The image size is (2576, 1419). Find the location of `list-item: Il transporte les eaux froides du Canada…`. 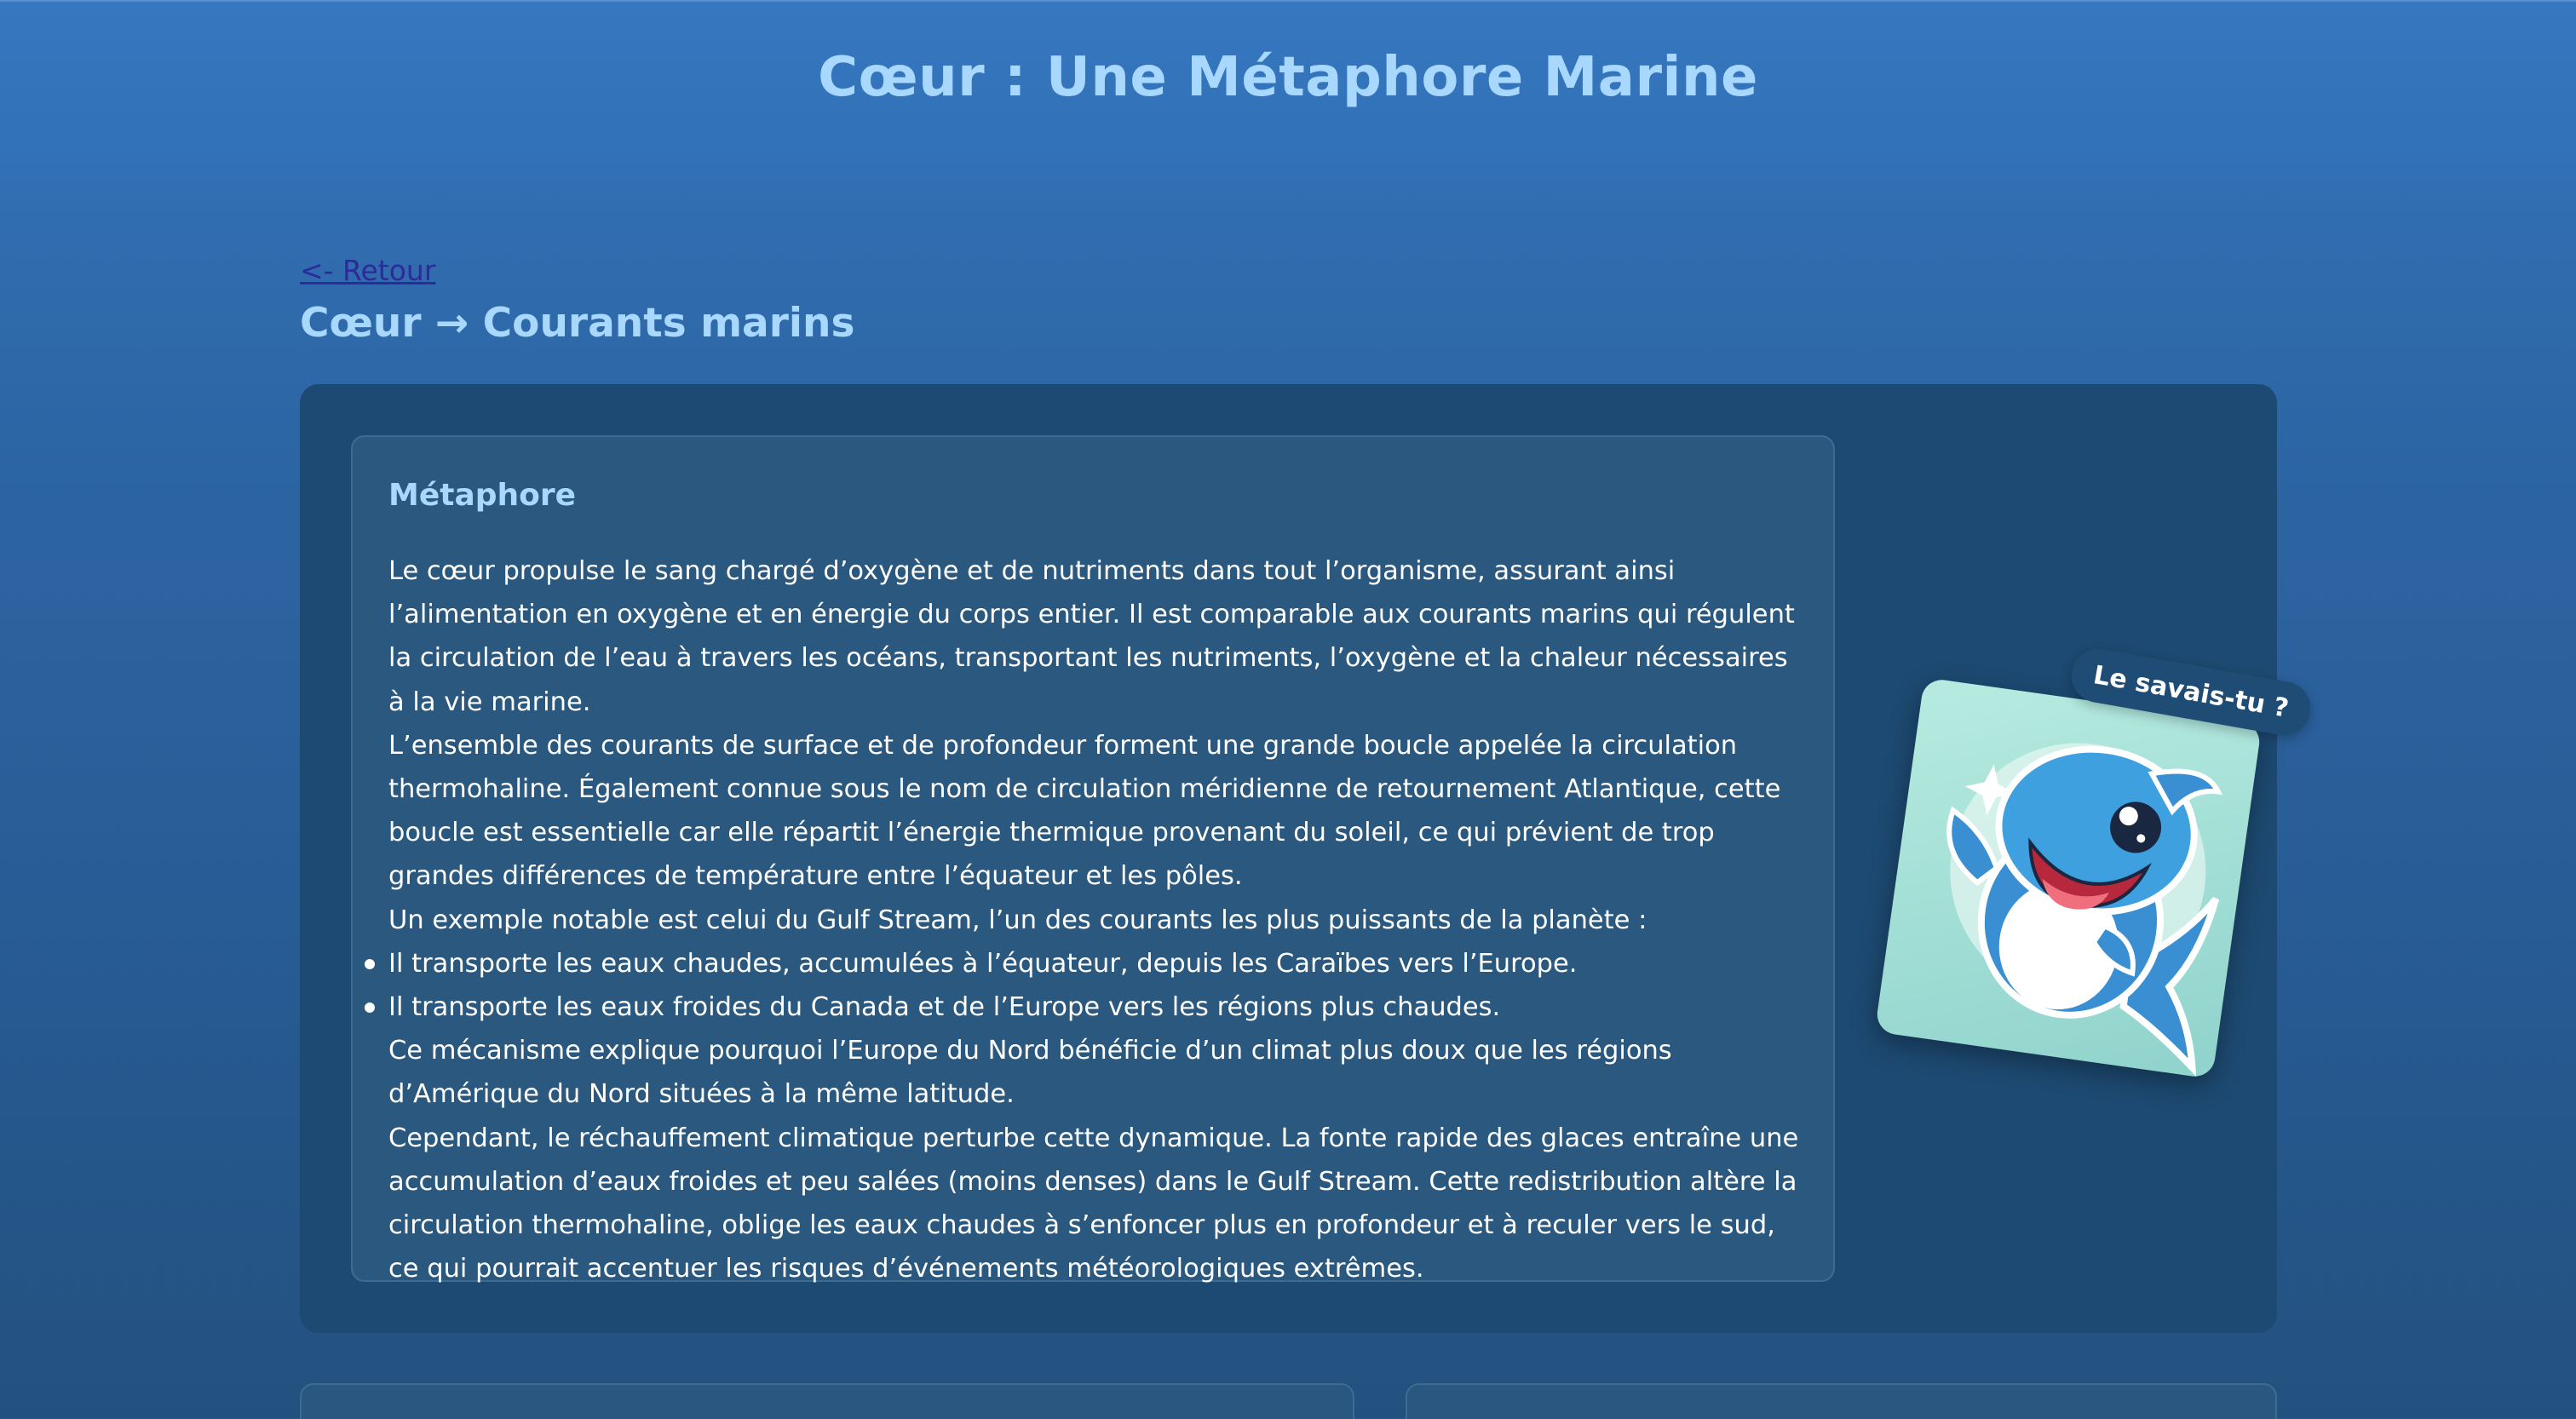

list-item: Il transporte les eaux froides du Canada… is located at coordinates (1088, 1007).